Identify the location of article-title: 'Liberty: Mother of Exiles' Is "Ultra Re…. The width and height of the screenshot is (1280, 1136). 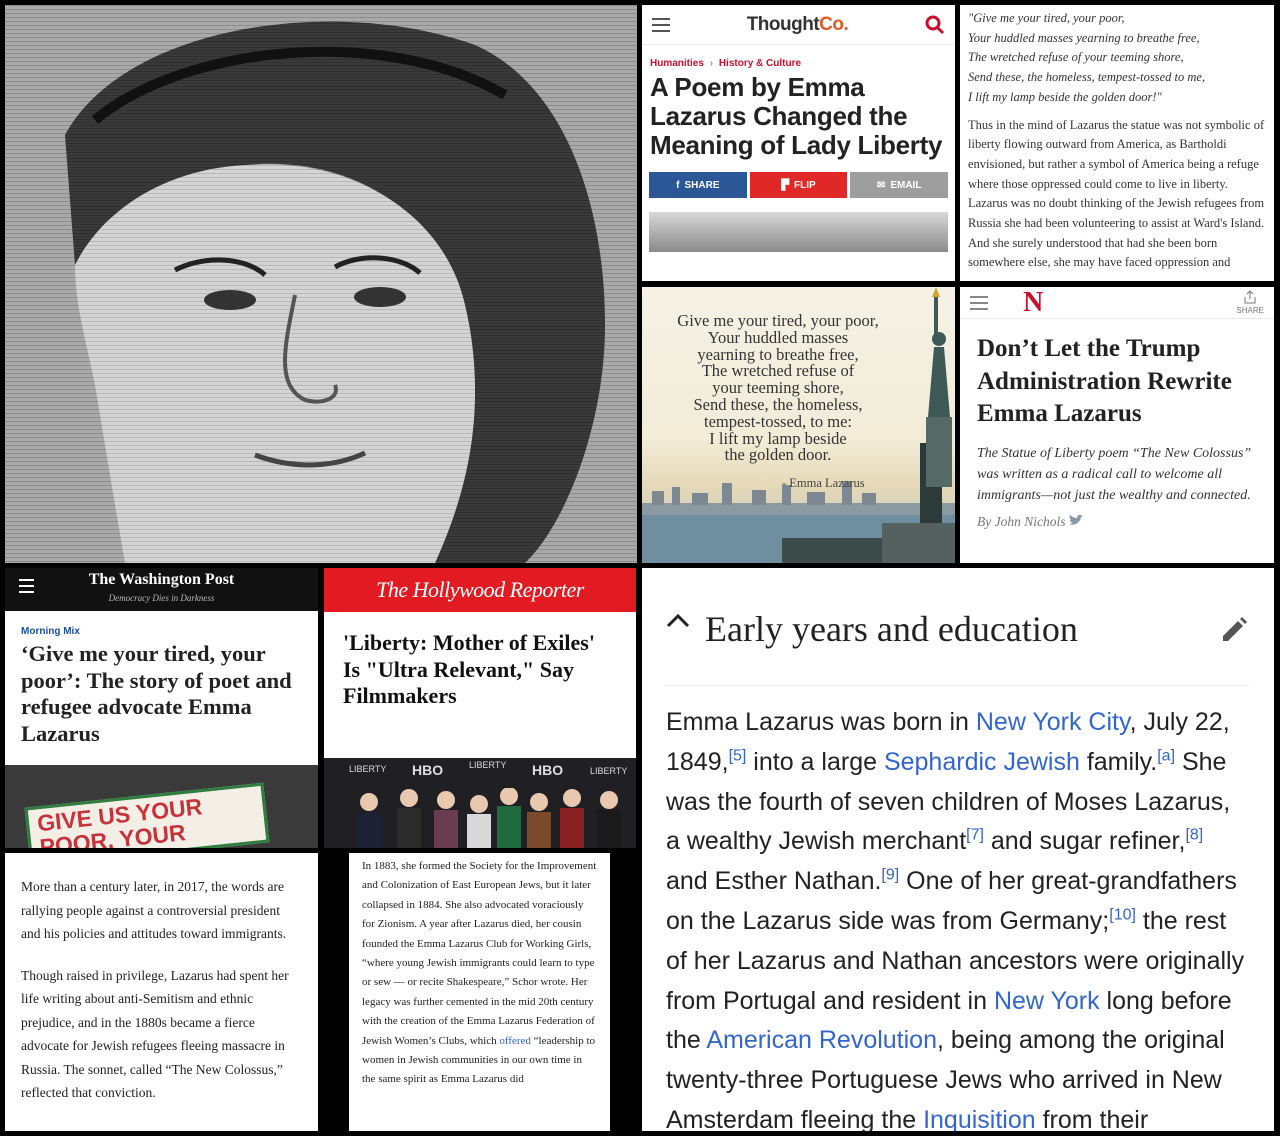
(469, 669).